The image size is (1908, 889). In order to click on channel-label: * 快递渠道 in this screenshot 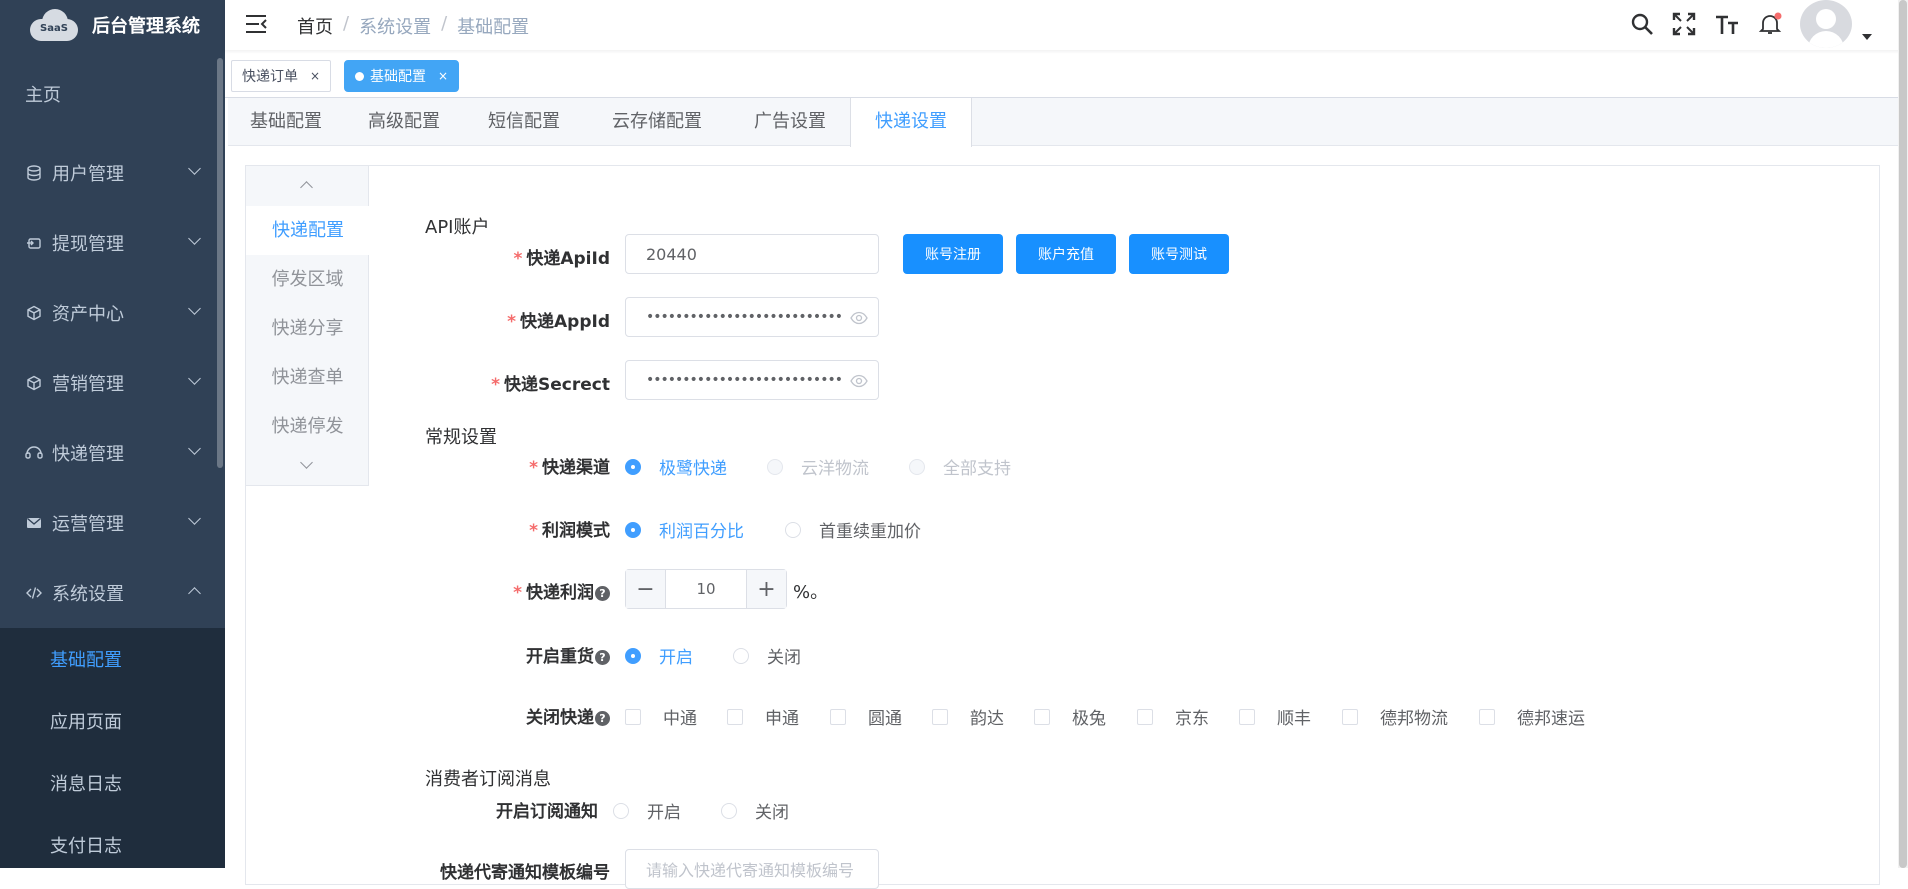, I will do `click(569, 468)`.